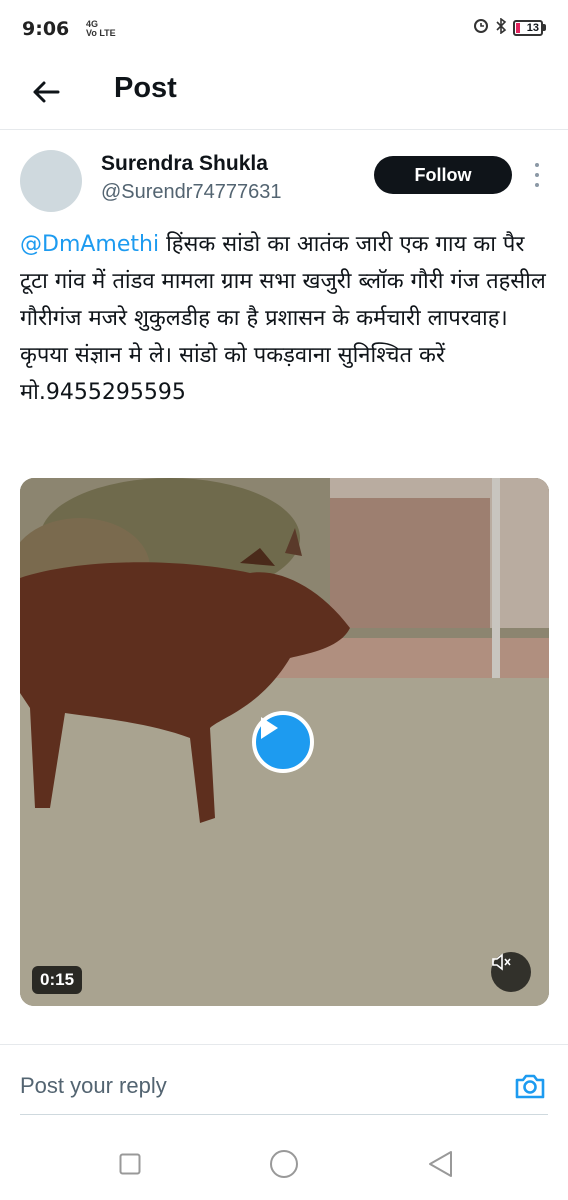 The height and width of the screenshot is (1200, 568). I want to click on alarm-icon, so click(481, 27).